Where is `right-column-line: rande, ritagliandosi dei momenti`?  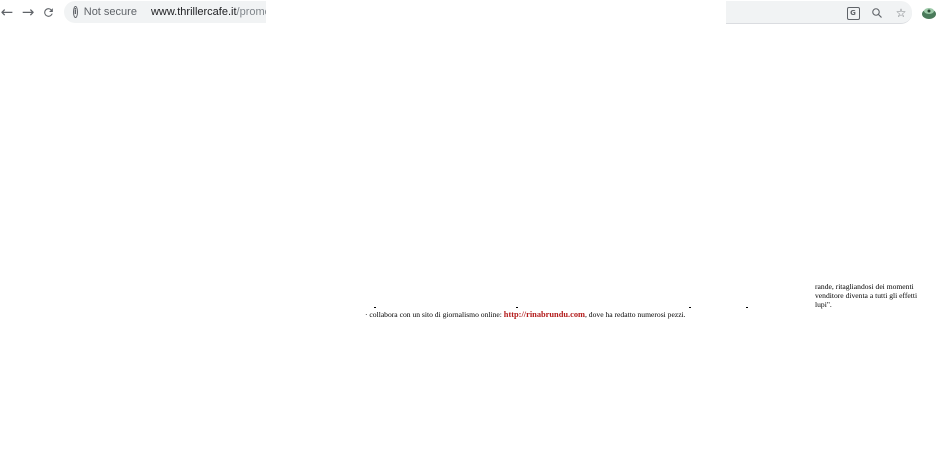
right-column-line: rande, ritagliandosi dei momenti is located at coordinates (864, 286).